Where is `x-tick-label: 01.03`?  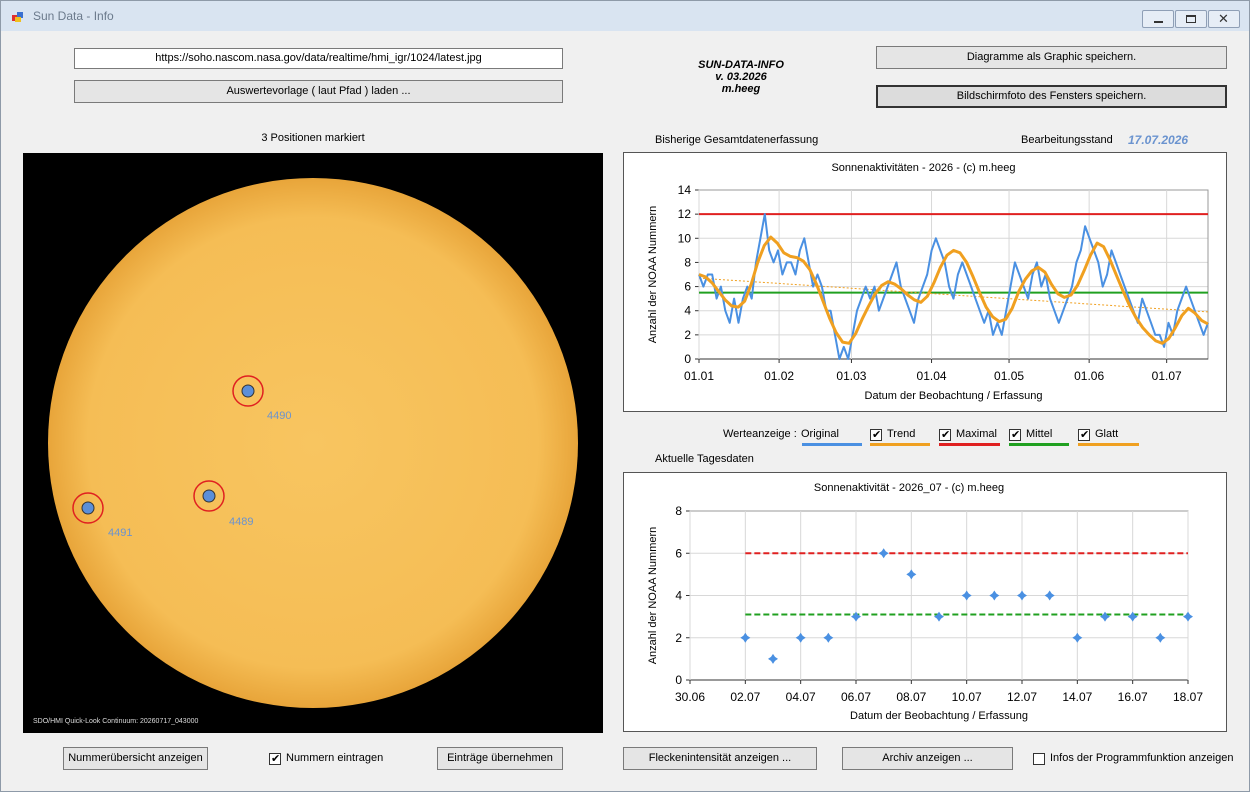 x-tick-label: 01.03 is located at coordinates (851, 376).